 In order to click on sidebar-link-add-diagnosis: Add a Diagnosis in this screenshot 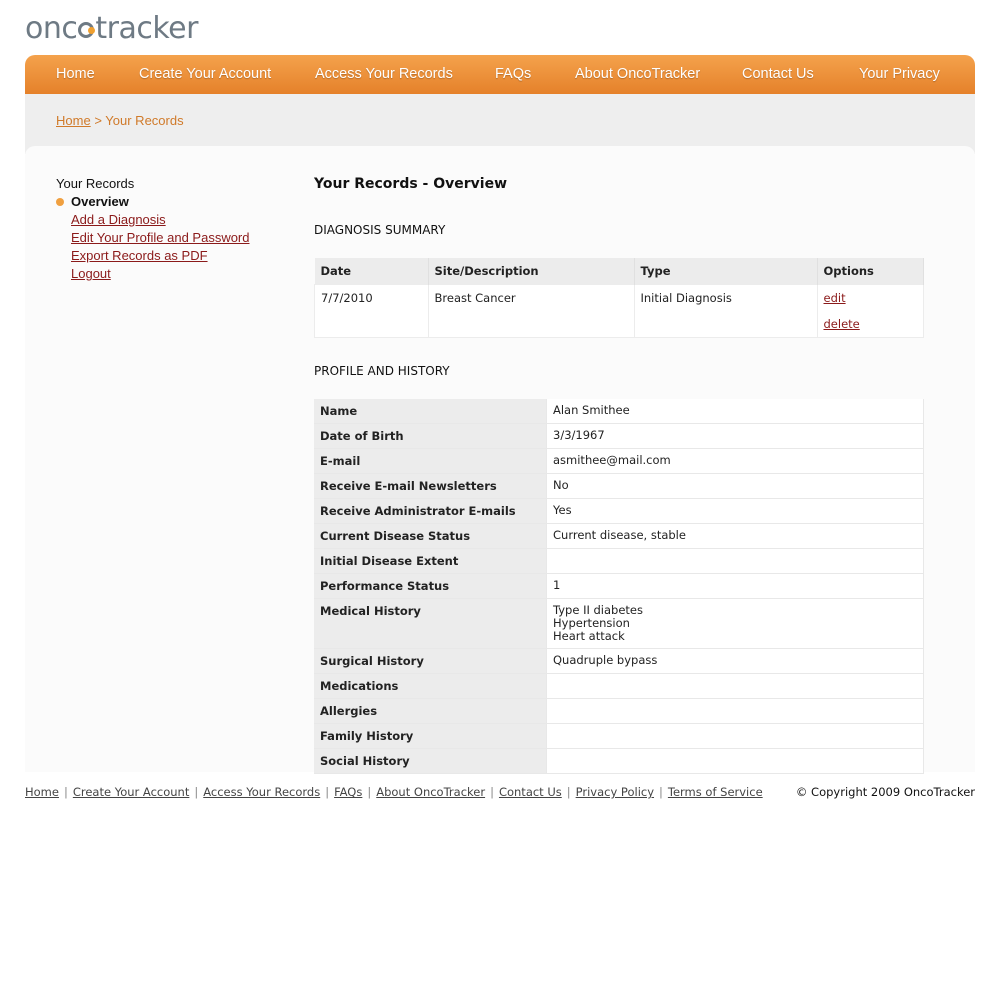, I will do `click(118, 219)`.